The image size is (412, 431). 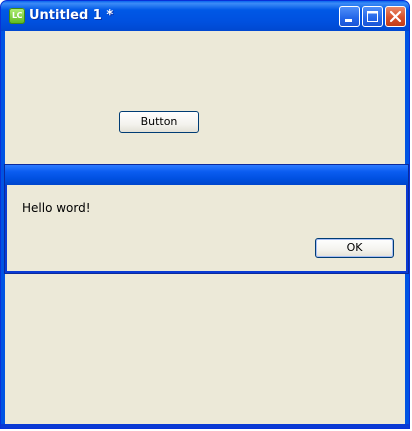 What do you see at coordinates (205, 426) in the screenshot?
I see `window-bottom-border` at bounding box center [205, 426].